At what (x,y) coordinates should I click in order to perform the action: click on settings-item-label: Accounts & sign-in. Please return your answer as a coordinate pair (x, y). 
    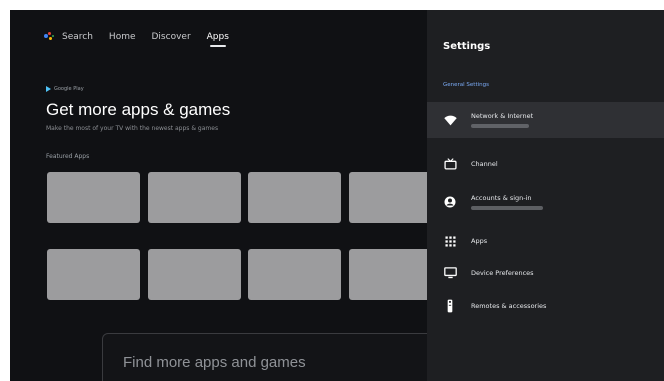
    Looking at the image, I should click on (501, 198).